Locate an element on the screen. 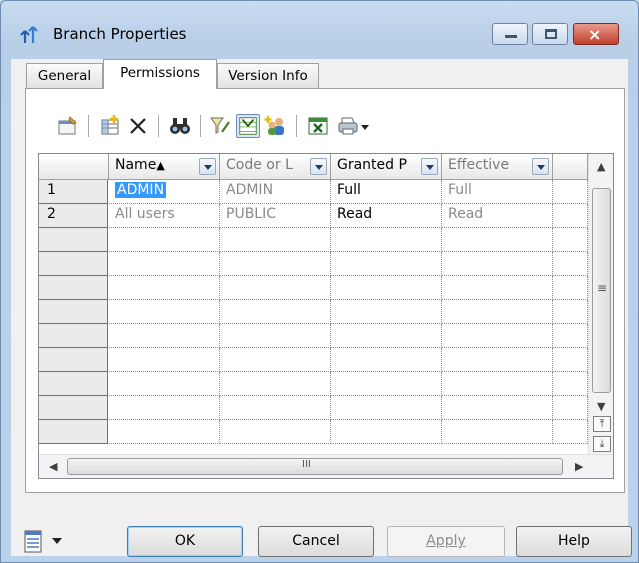 This screenshot has width=639, height=563. tab-version-info: Version Info is located at coordinates (268, 75).